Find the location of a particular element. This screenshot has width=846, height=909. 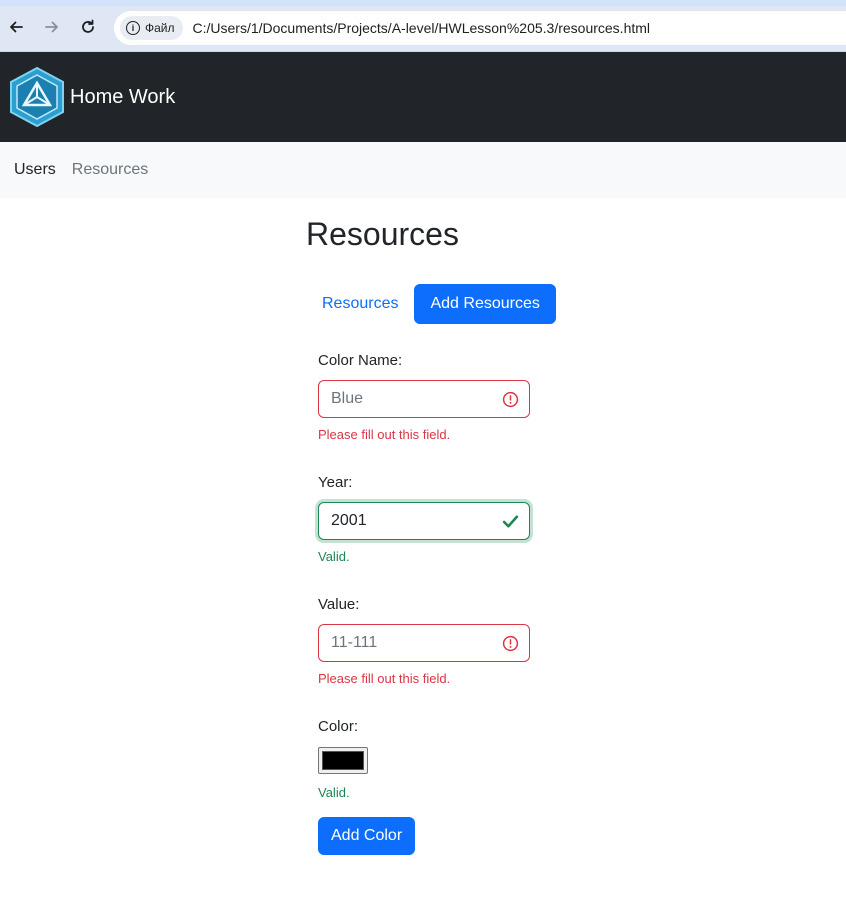

color-field: Color: Valid. is located at coordinates (424, 759).